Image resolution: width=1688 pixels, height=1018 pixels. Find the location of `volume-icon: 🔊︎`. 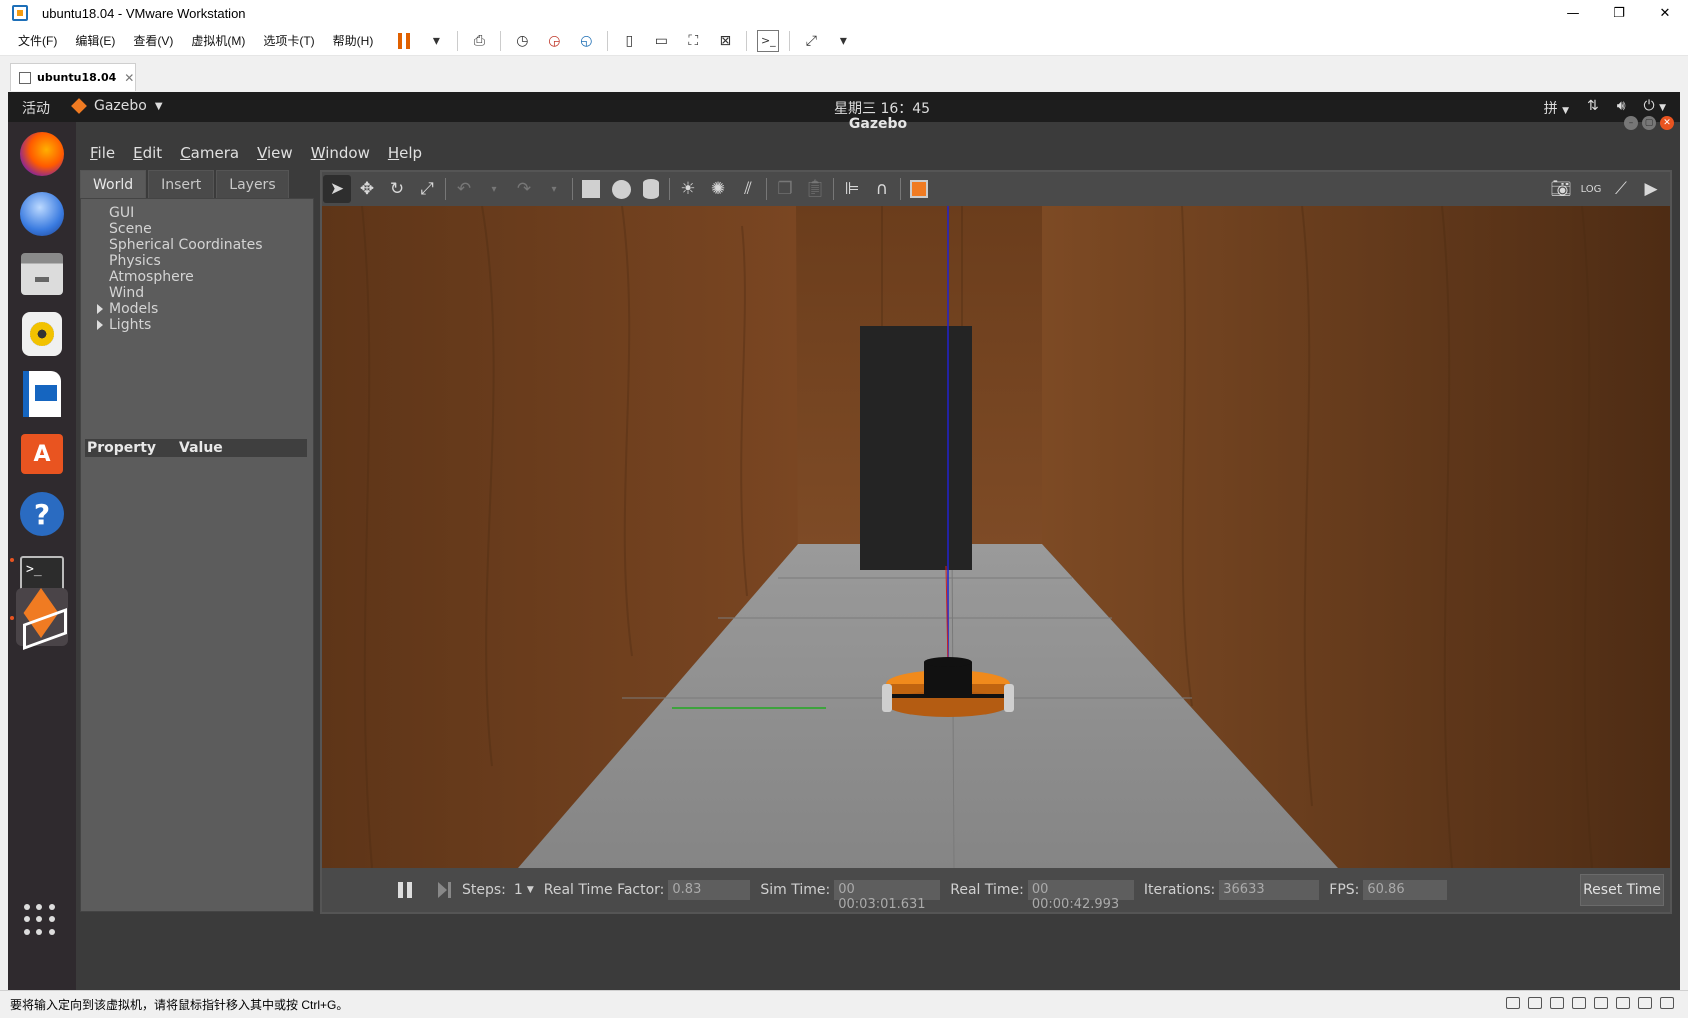

volume-icon: 🔊︎ is located at coordinates (1621, 108).